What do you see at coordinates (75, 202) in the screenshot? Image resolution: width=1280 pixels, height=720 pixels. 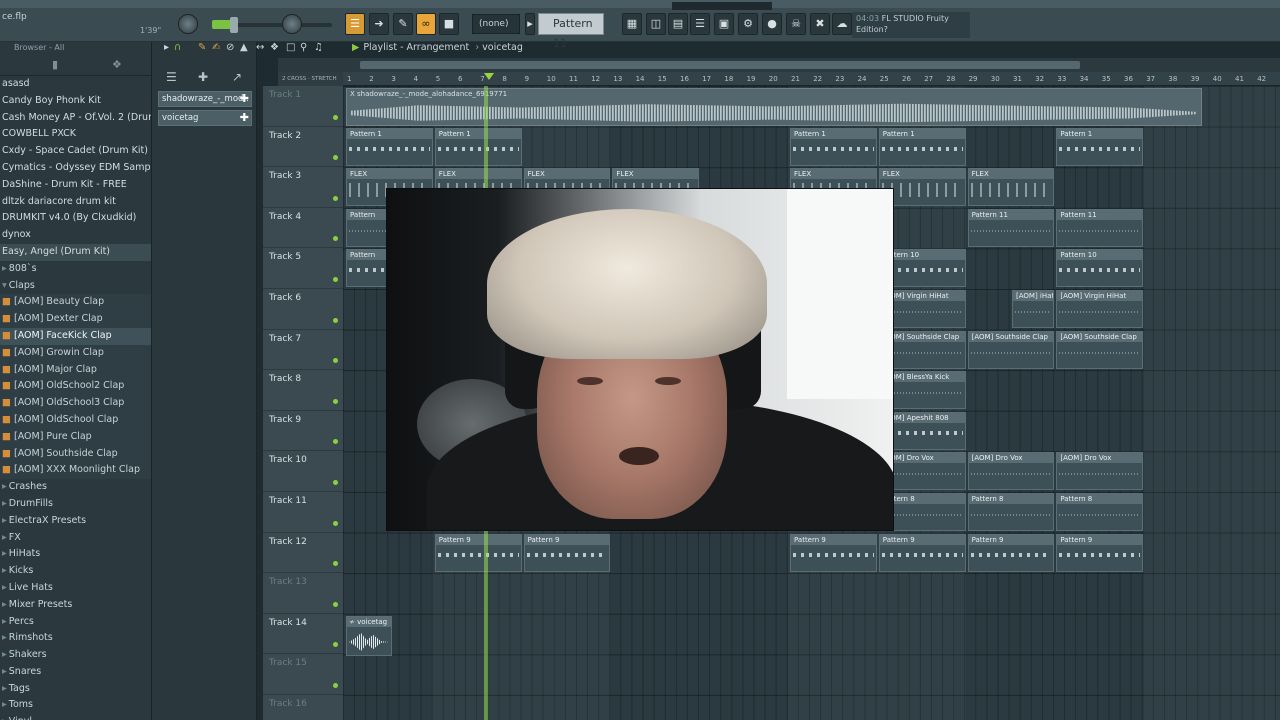 I see `browser-item: dltzk dariacore drum kit` at bounding box center [75, 202].